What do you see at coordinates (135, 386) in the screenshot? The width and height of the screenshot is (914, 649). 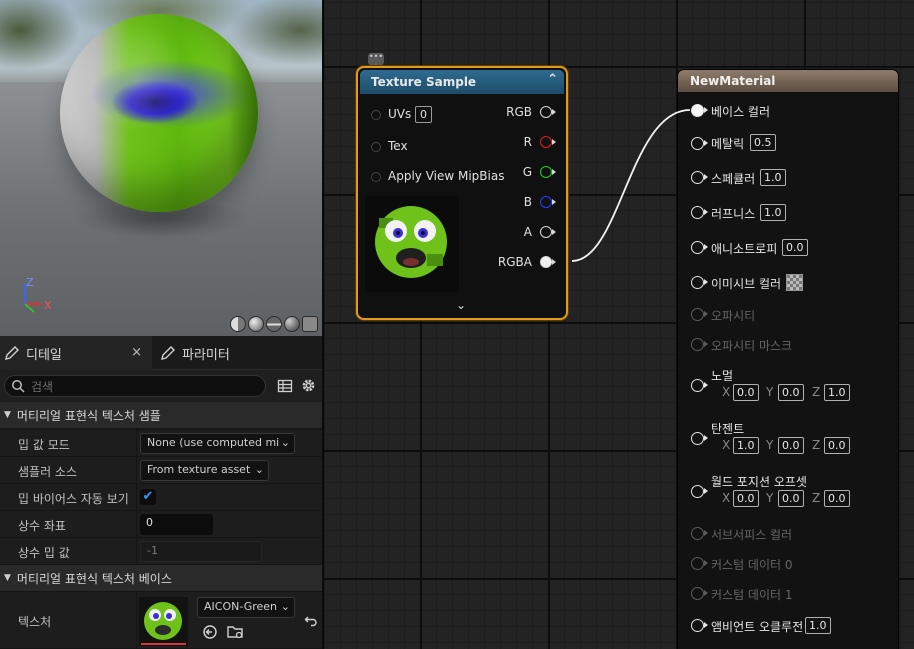 I see `search-input: 검색` at bounding box center [135, 386].